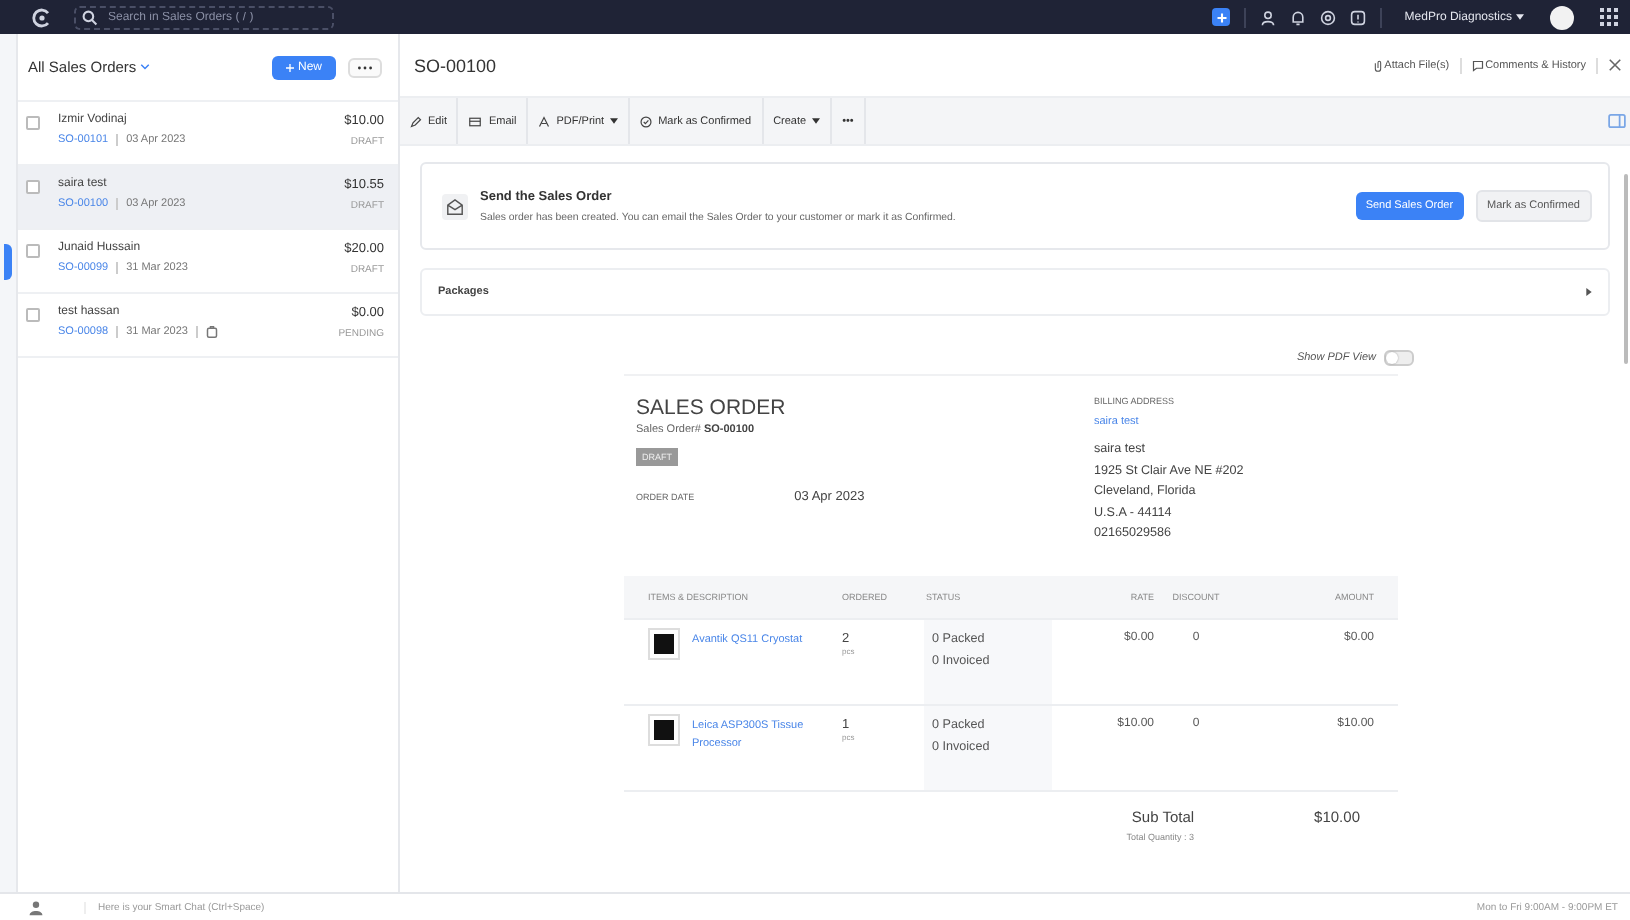  What do you see at coordinates (1358, 17) in the screenshot?
I see `help-icon` at bounding box center [1358, 17].